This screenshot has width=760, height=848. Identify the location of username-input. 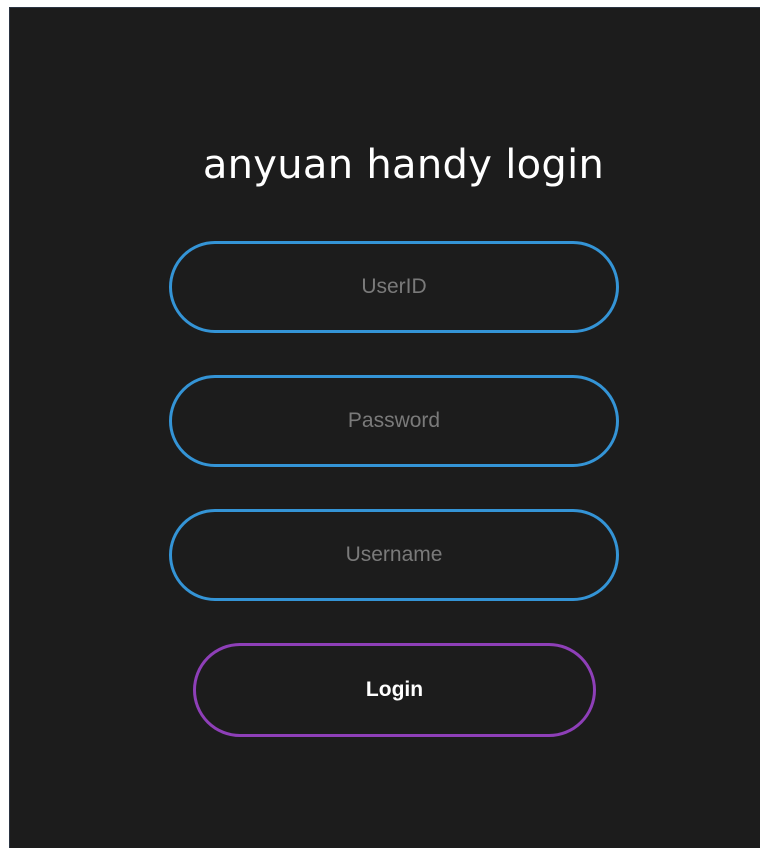
(394, 555).